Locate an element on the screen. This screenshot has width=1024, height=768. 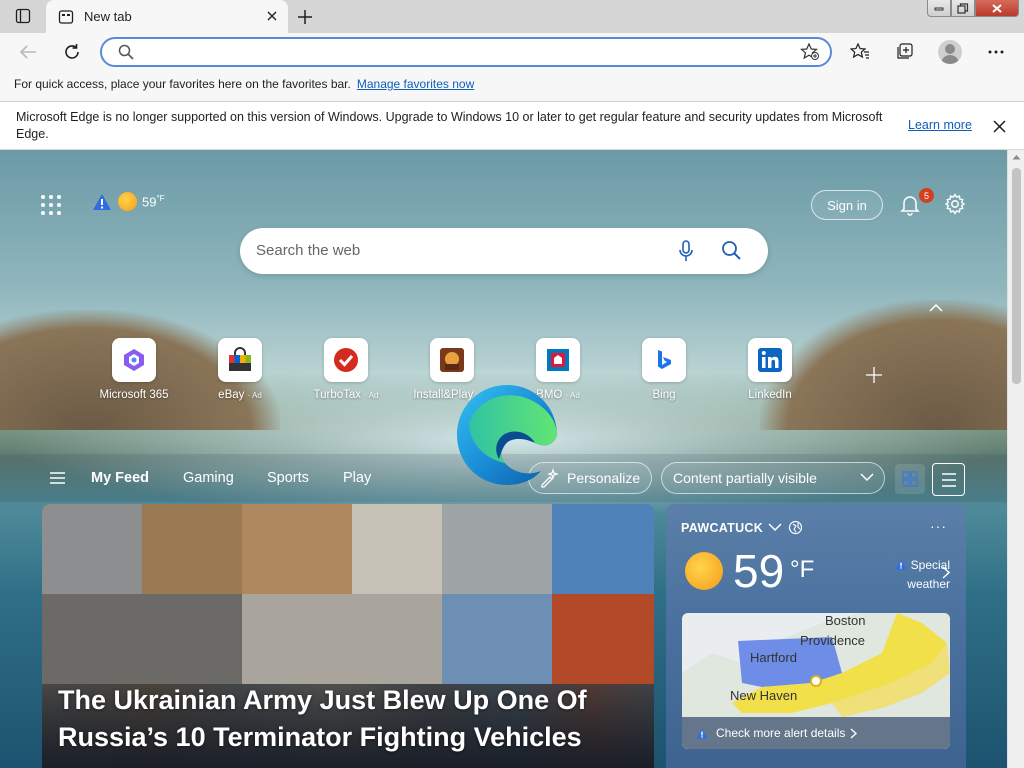
navigation-toolbar is located at coordinates (512, 52).